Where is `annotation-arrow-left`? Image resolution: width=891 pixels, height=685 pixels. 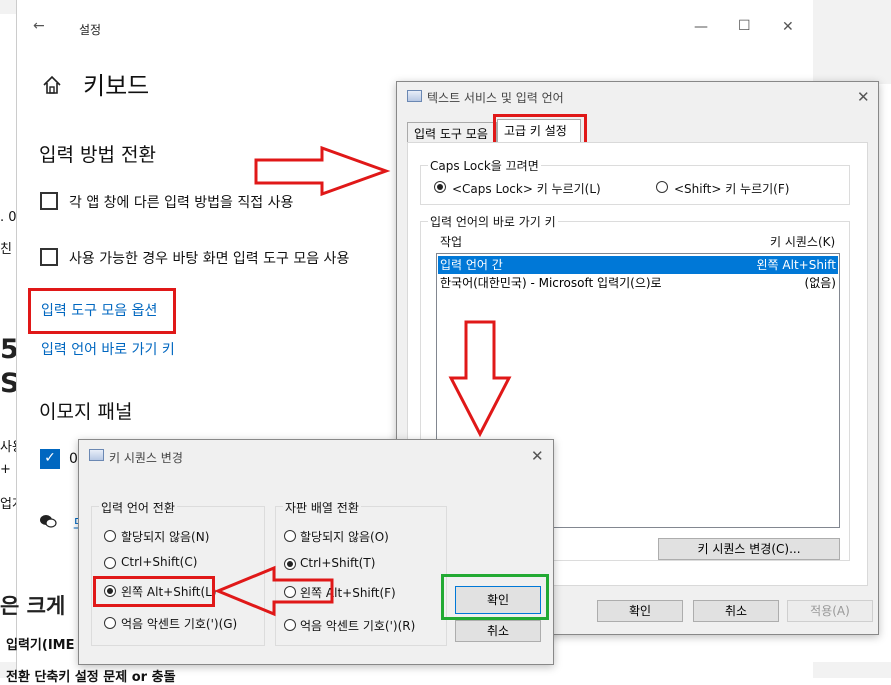 annotation-arrow-left is located at coordinates (274, 591).